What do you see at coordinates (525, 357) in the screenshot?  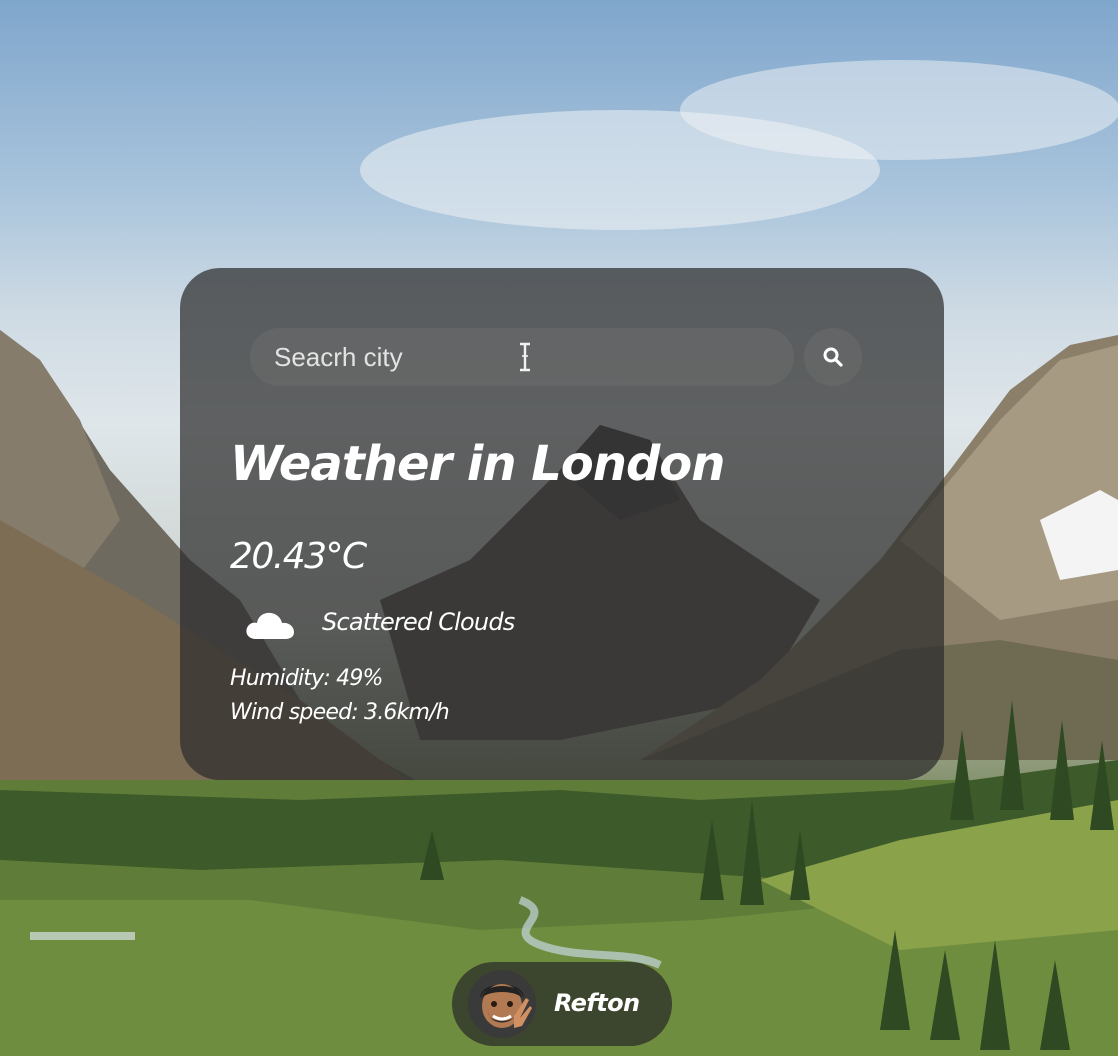 I see `text-cursor-icon` at bounding box center [525, 357].